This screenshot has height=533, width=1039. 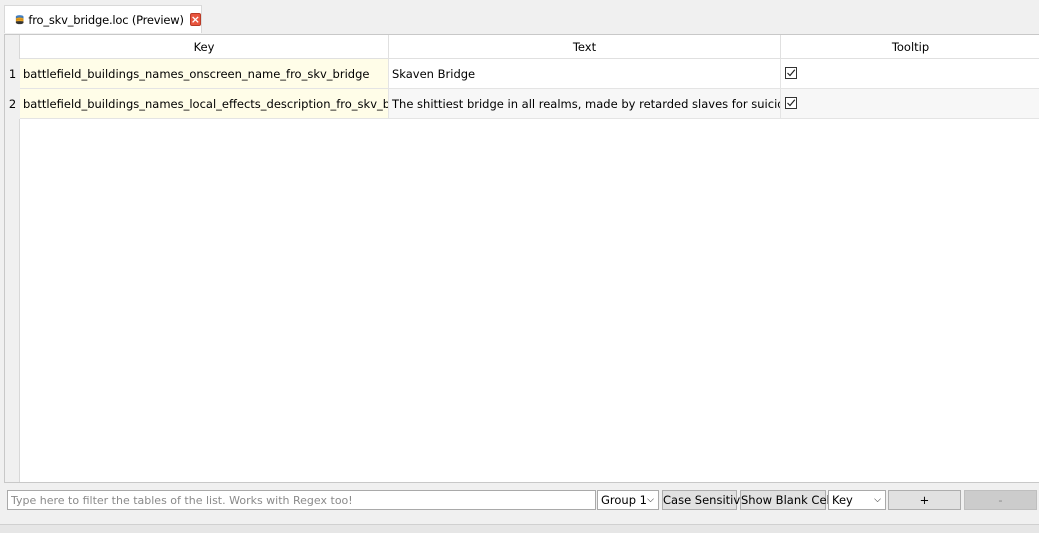 What do you see at coordinates (789, 500) in the screenshot?
I see `show-blank-cells-button: Show Blank Cells` at bounding box center [789, 500].